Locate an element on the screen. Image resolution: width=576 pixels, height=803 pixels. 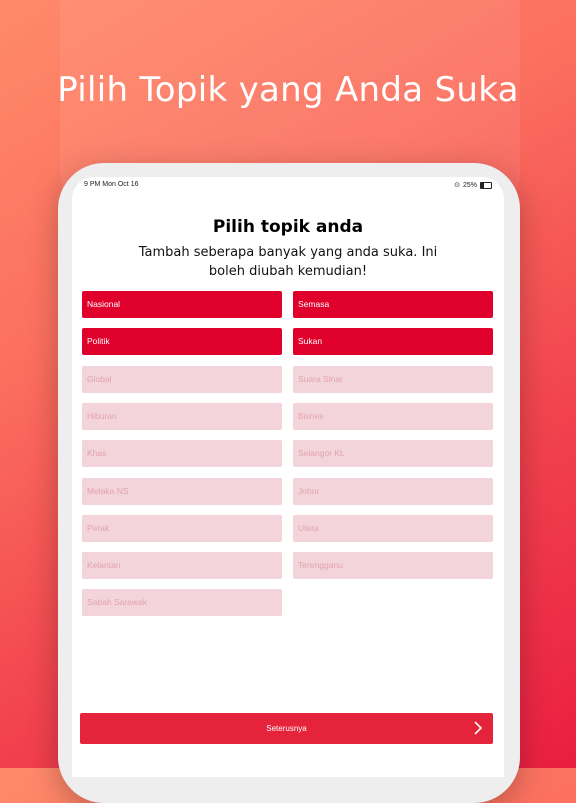
chevron-right-icon is located at coordinates (478, 728).